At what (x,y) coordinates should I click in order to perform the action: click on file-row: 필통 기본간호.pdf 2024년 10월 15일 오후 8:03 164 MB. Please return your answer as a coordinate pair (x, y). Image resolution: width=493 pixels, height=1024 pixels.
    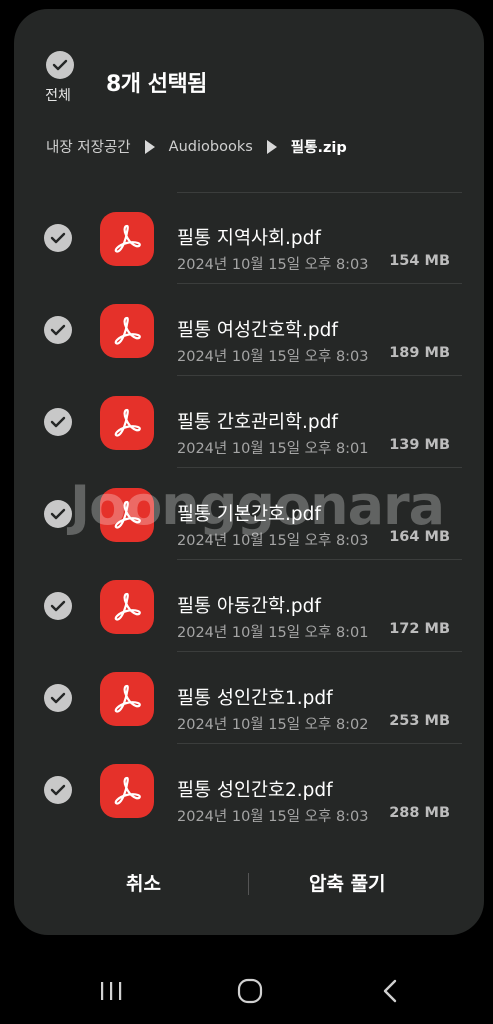
    Looking at the image, I should click on (249, 514).